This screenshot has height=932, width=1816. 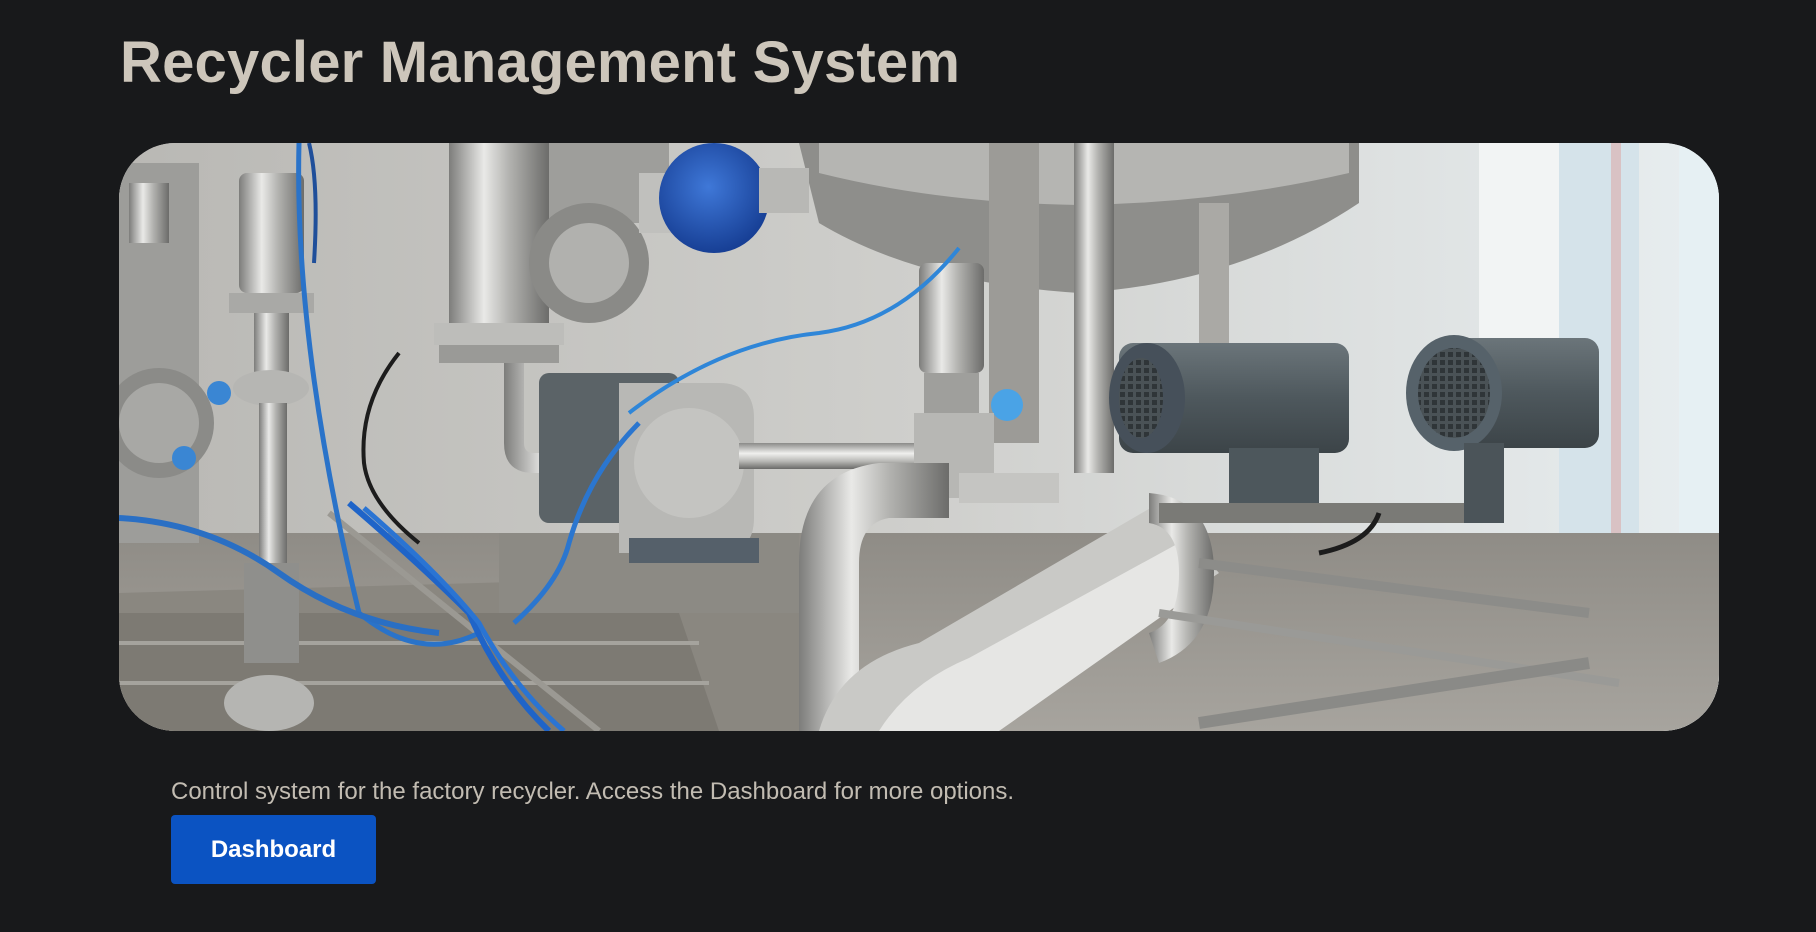 I want to click on dashboard-button: Dashboard, so click(x=273, y=849).